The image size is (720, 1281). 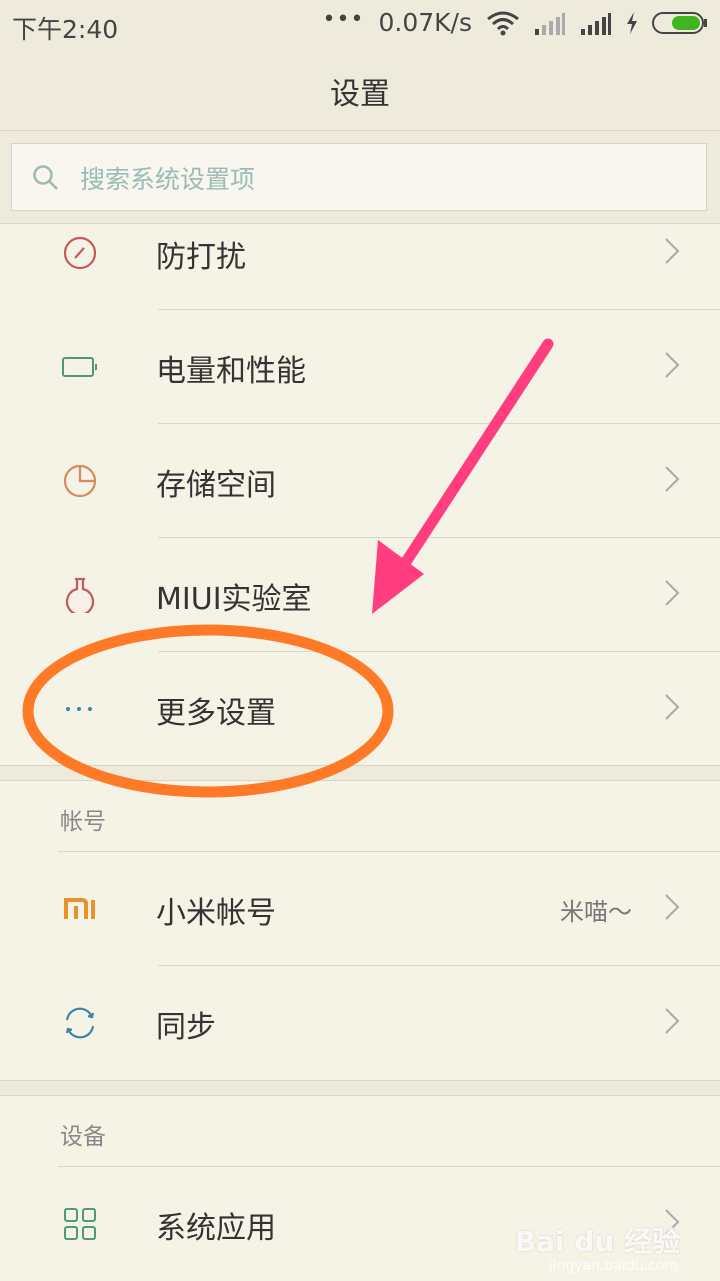 What do you see at coordinates (360, 595) in the screenshot?
I see `settings-item-miui-lab: MIUI实验室` at bounding box center [360, 595].